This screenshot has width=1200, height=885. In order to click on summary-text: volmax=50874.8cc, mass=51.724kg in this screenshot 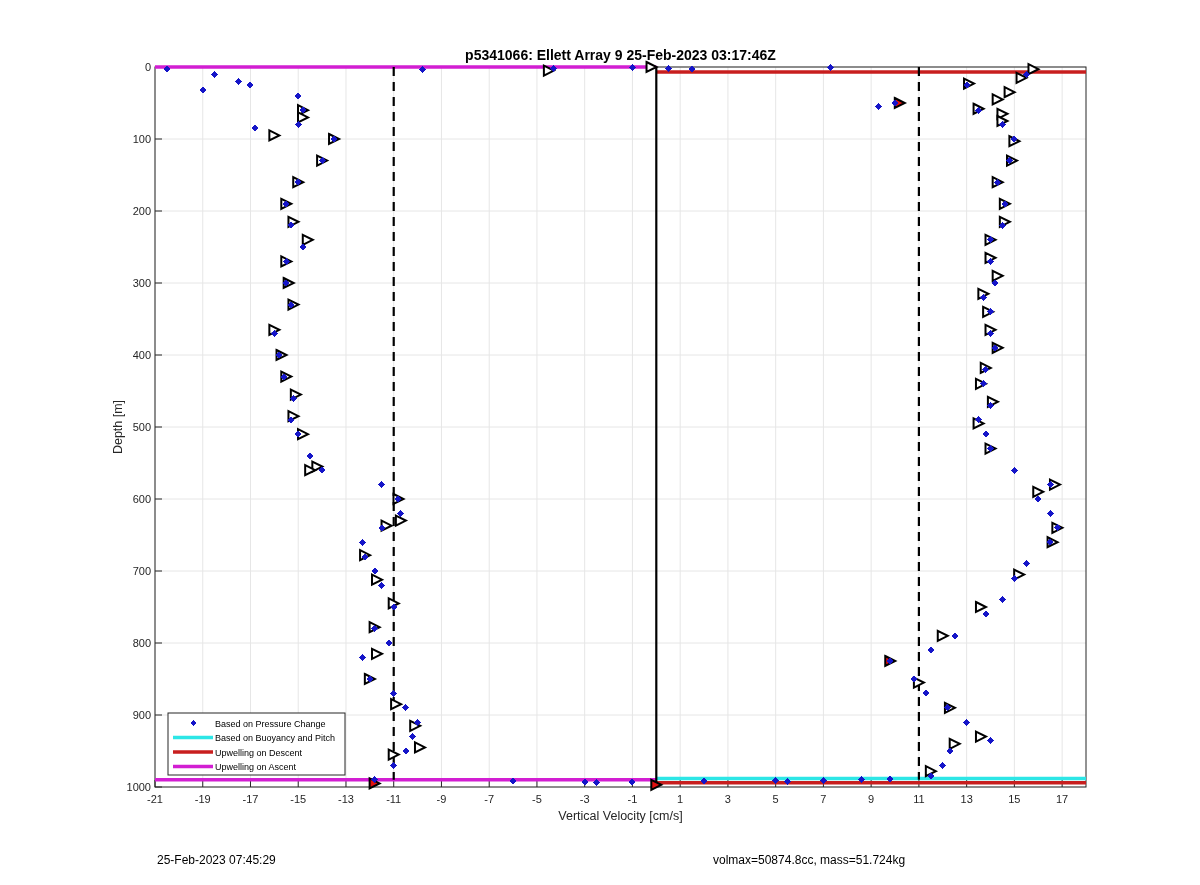, I will do `click(809, 860)`.